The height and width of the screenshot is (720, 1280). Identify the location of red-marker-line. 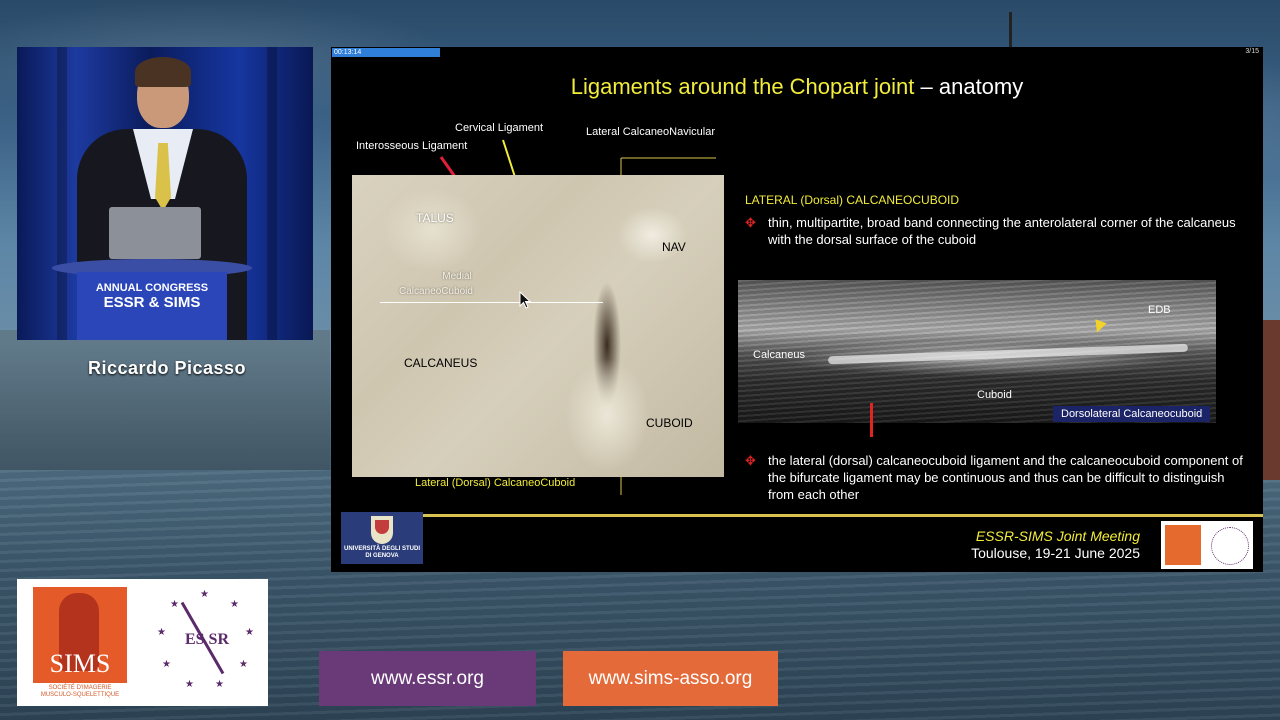
(871, 420).